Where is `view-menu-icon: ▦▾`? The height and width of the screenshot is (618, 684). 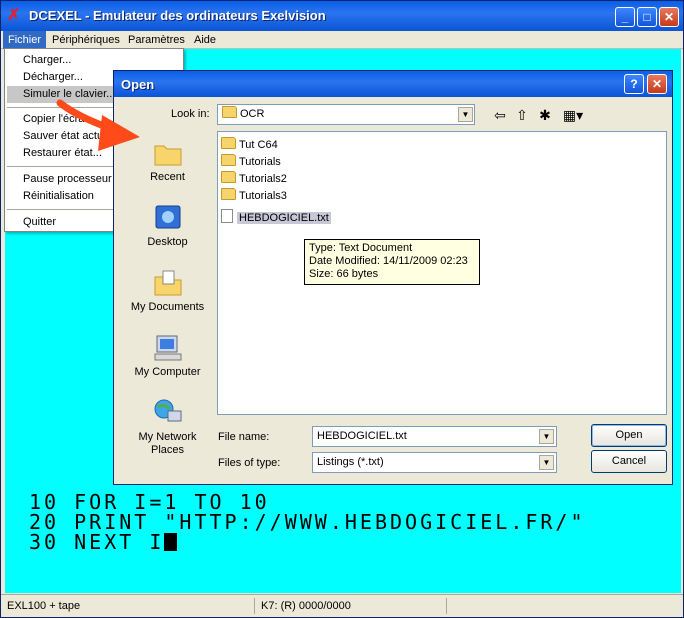
view-menu-icon: ▦▾ is located at coordinates (573, 115).